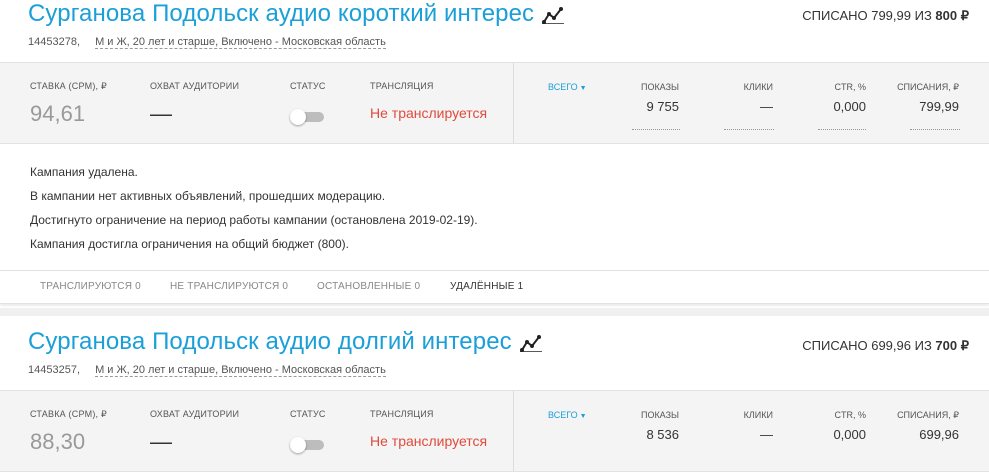  What do you see at coordinates (225, 286) in the screenshot?
I see `tab-label: НЕ ТРАНСЛИРУЮТСЯ` at bounding box center [225, 286].